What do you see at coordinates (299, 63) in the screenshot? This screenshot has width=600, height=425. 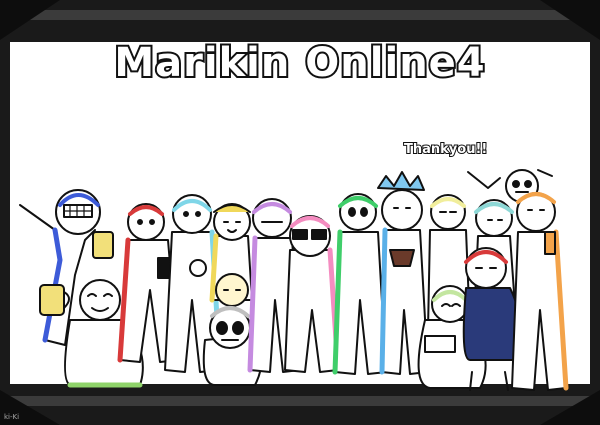 I see `page-title: Marikin Online4` at bounding box center [299, 63].